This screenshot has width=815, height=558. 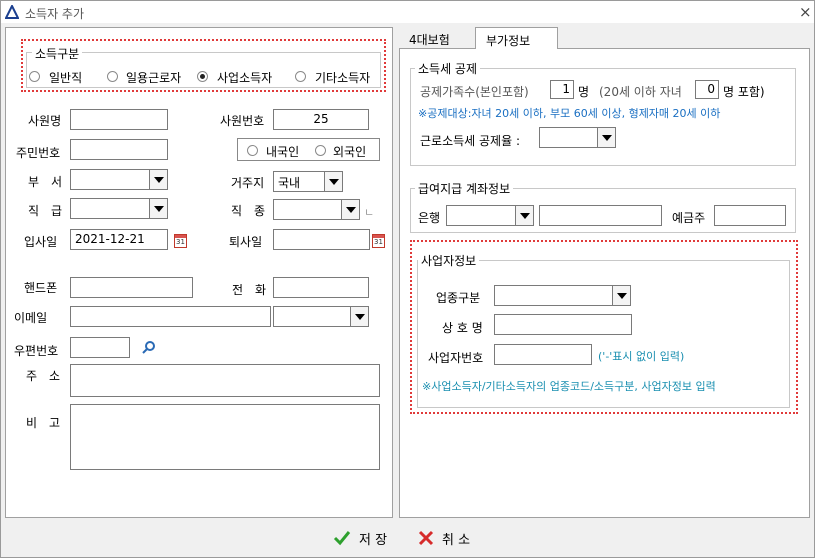 What do you see at coordinates (543, 354) in the screenshot?
I see `bizno-input` at bounding box center [543, 354].